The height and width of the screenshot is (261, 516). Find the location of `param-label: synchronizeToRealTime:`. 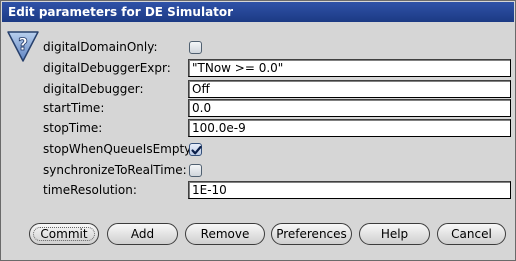

param-label: synchronizeToRealTime: is located at coordinates (115, 170).